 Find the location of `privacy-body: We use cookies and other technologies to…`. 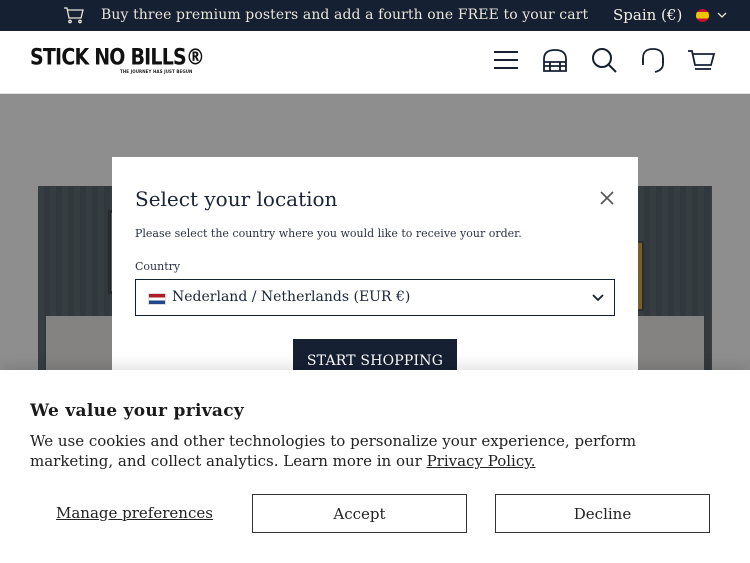

privacy-body: We use cookies and other technologies to… is located at coordinates (333, 451).